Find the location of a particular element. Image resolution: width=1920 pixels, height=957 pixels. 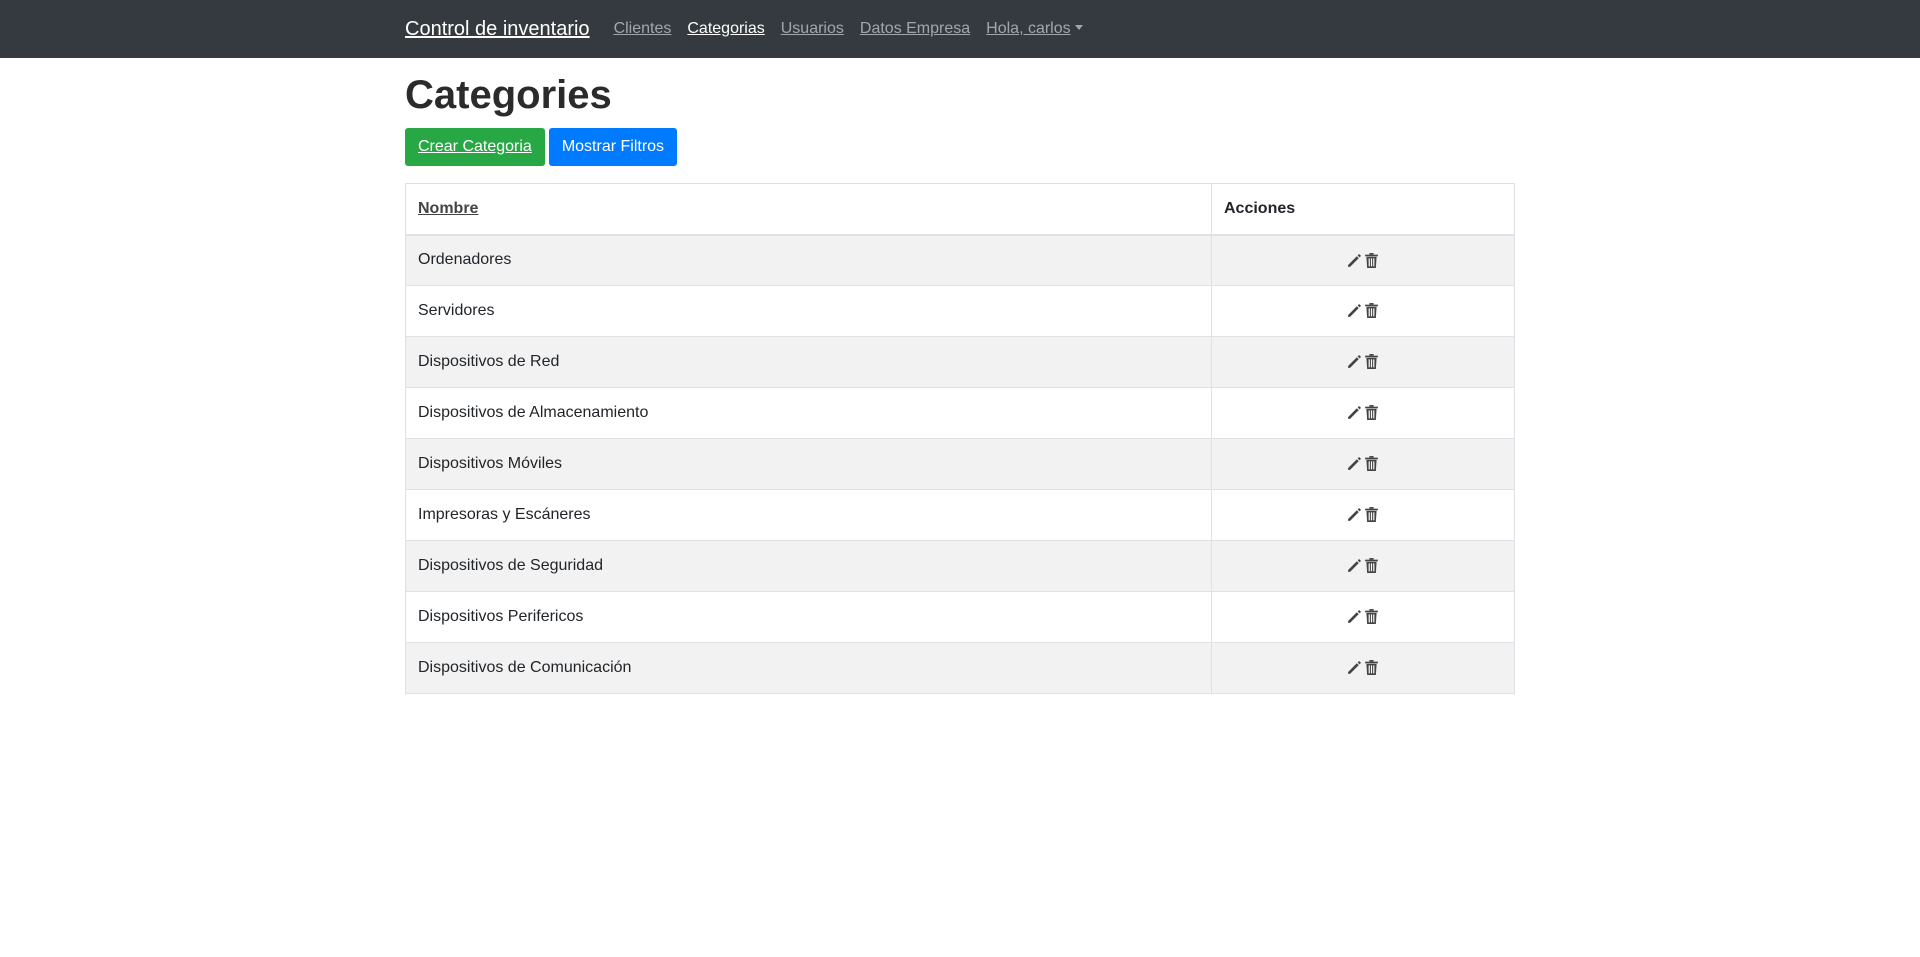

chevron-down-icon is located at coordinates (1078, 27).